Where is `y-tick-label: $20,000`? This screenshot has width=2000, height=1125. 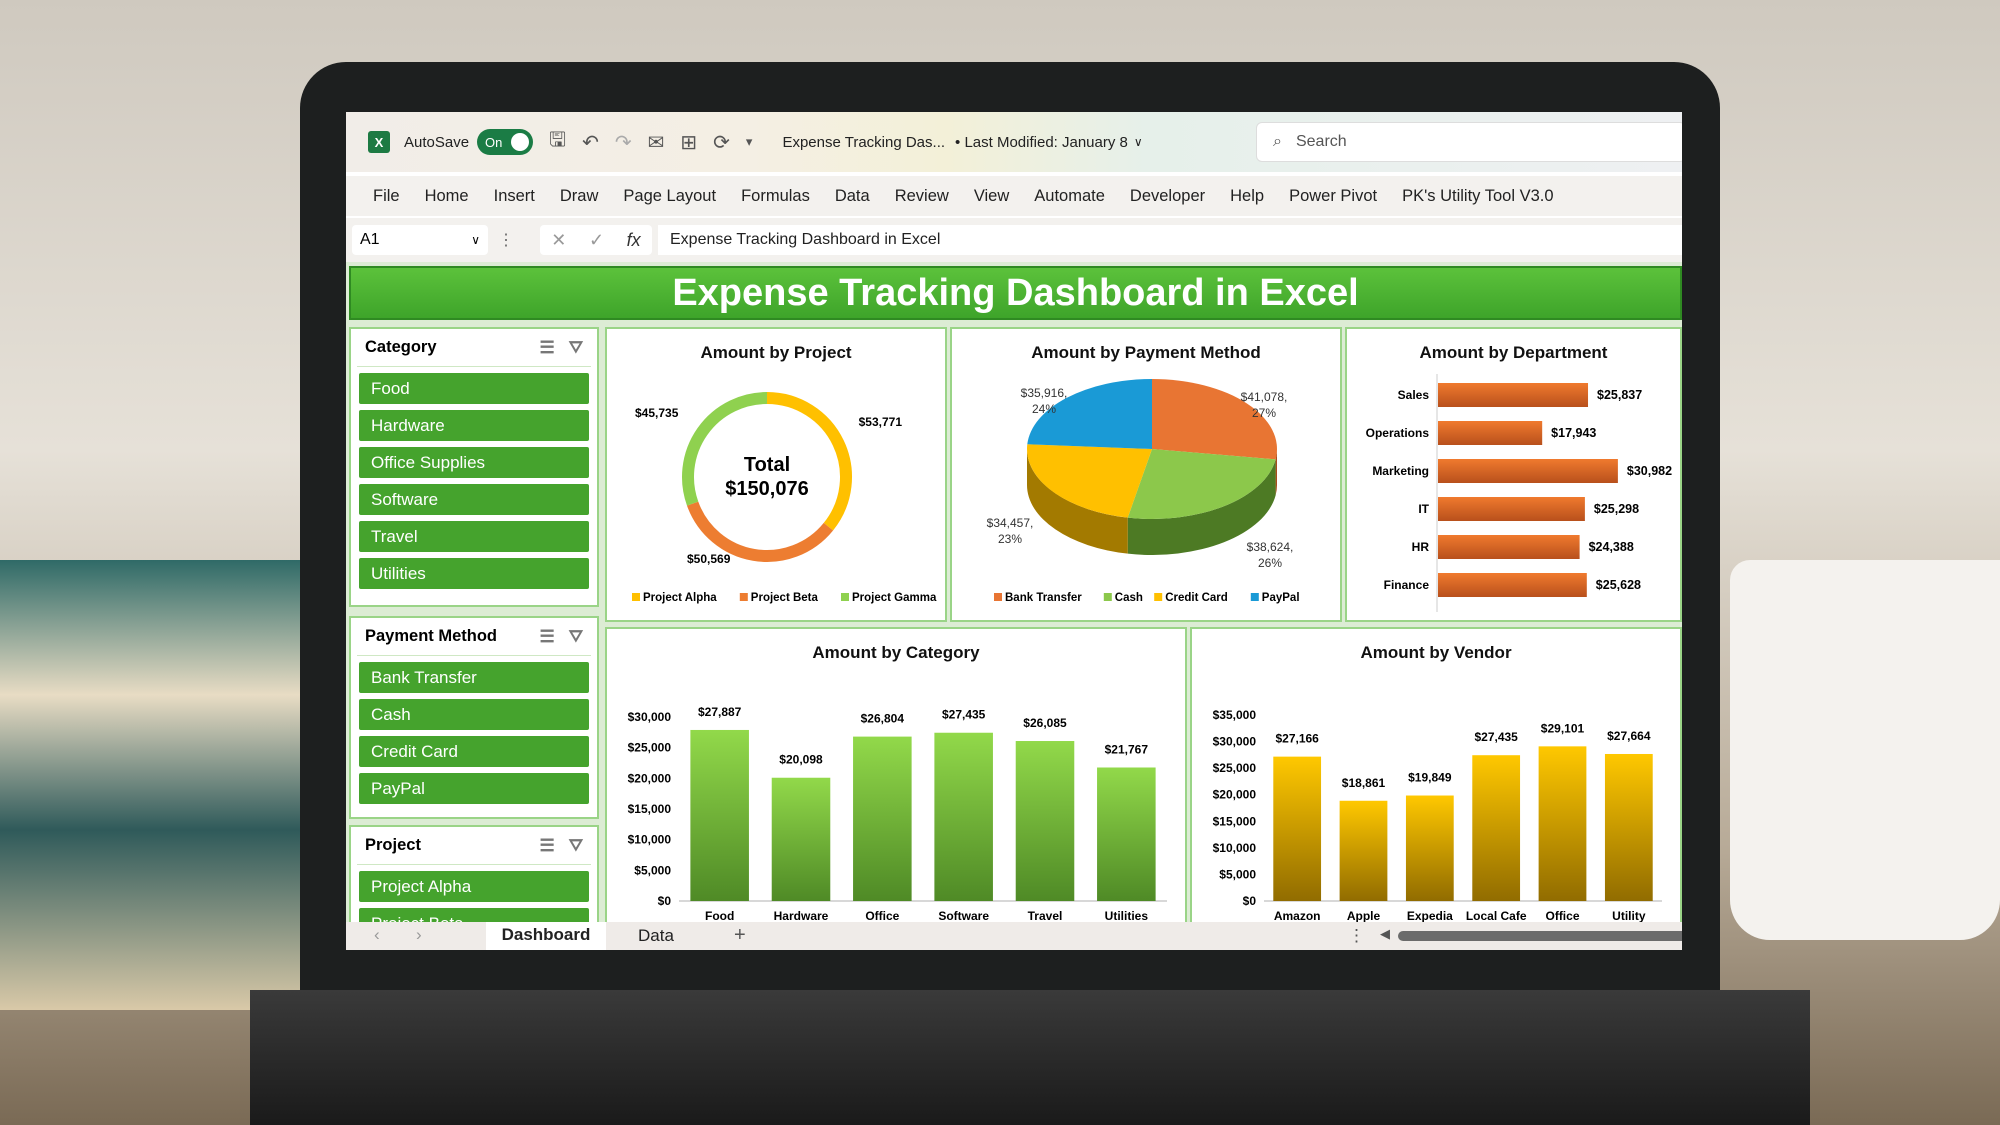 y-tick-label: $20,000 is located at coordinates (650, 778).